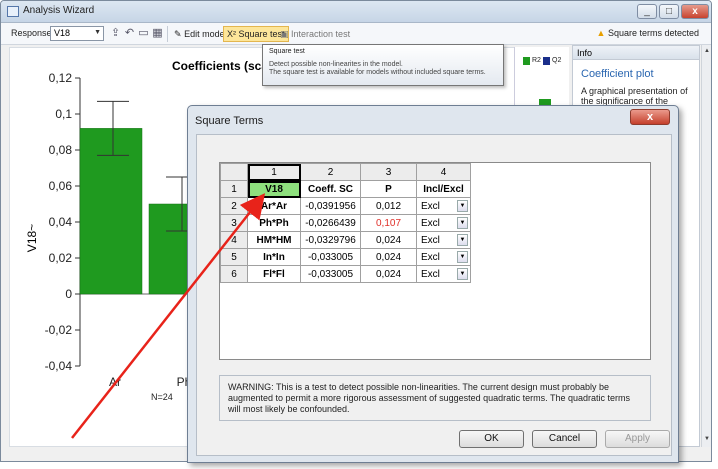  I want to click on annotation-arrow, so click(168, 316).